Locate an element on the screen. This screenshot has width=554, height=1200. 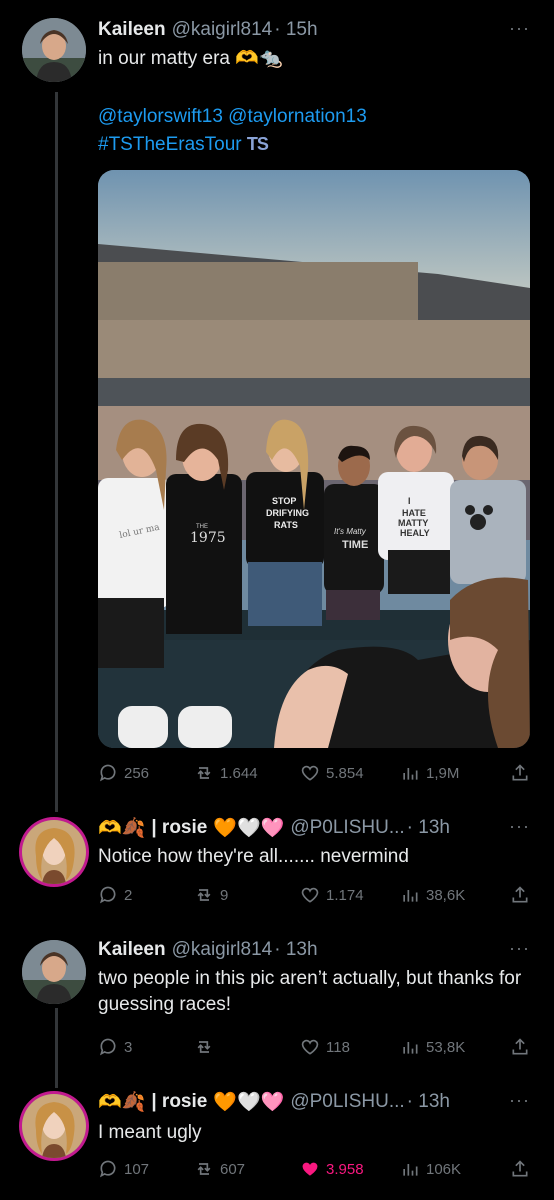
like-button: 1.174 is located at coordinates (332, 895).